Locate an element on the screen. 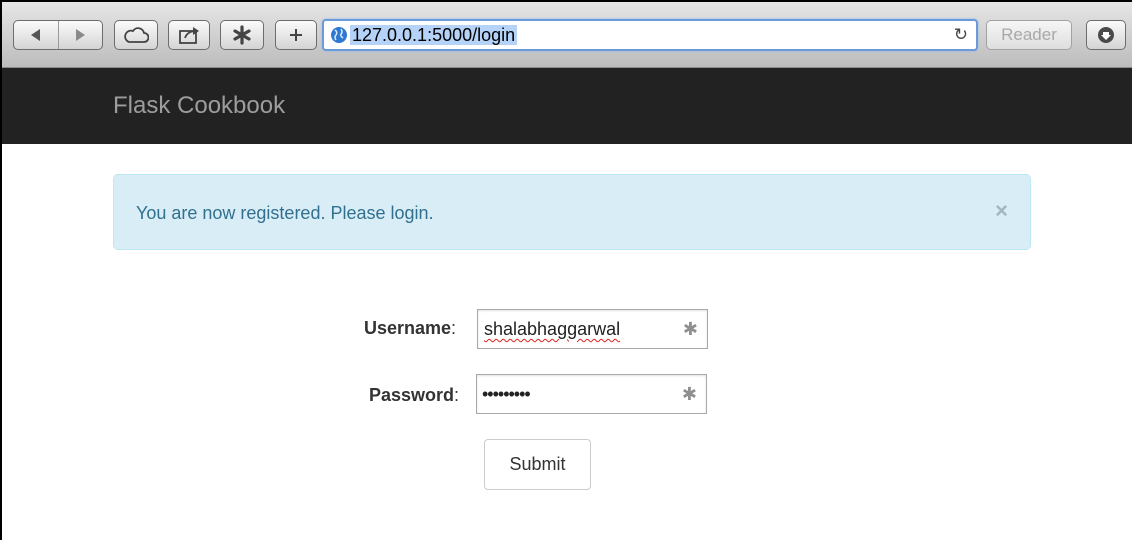  share-icon is located at coordinates (189, 35).